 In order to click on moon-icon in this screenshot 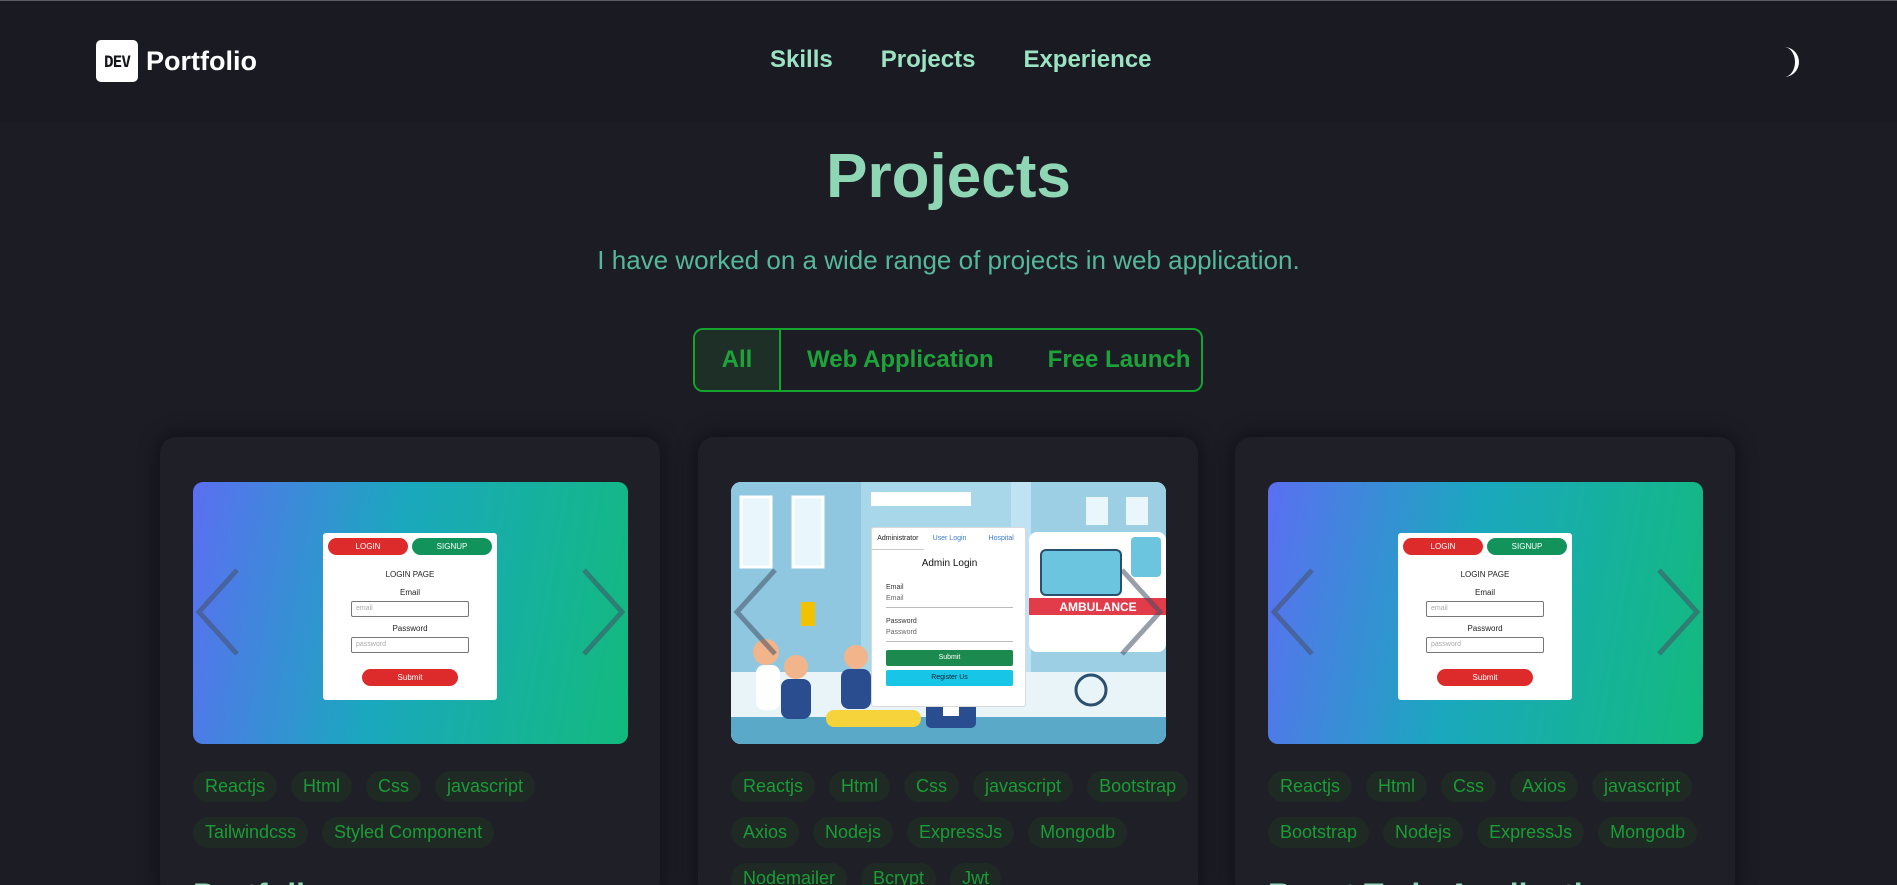, I will do `click(1785, 62)`.